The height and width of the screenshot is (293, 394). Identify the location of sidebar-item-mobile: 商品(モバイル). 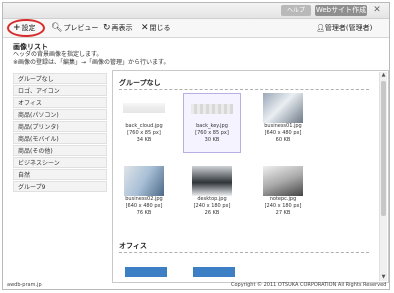
(60, 138).